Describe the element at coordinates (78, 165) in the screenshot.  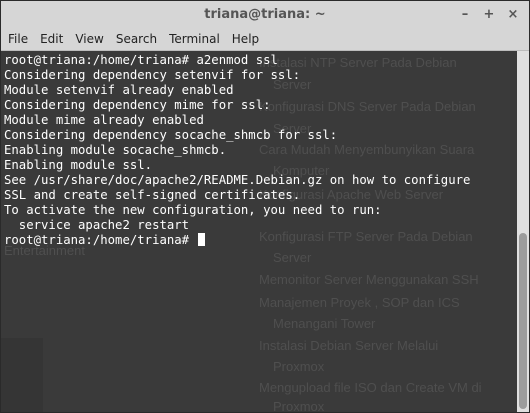
I see `terminal-line: Enabling module ssl.` at that location.